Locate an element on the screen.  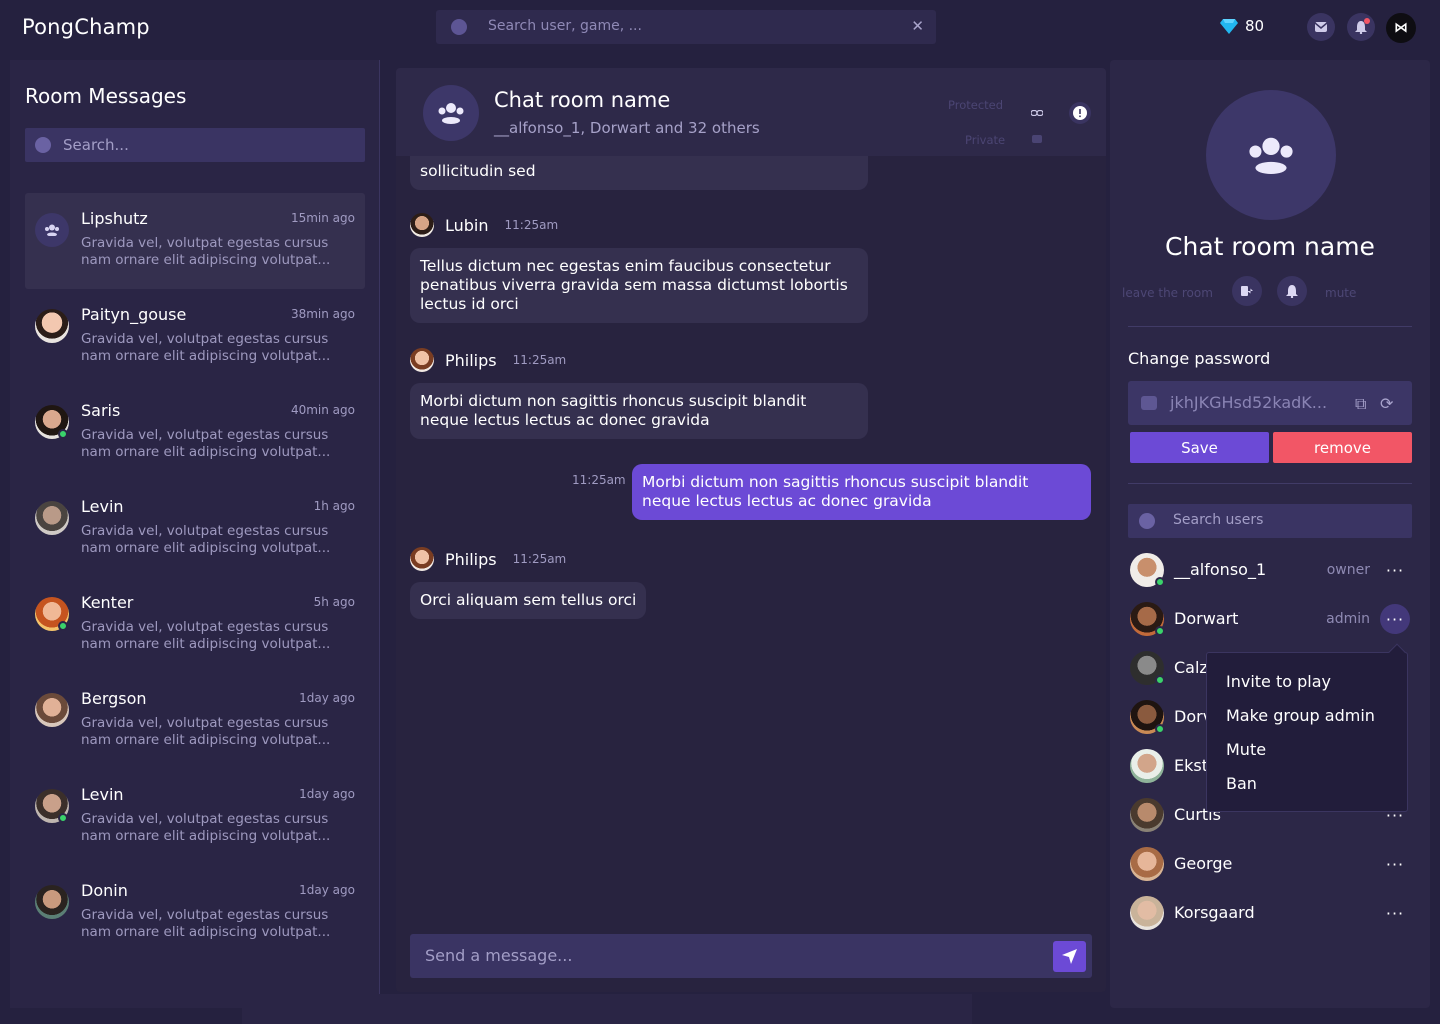
conversation-time: 40min ago is located at coordinates (322, 410).